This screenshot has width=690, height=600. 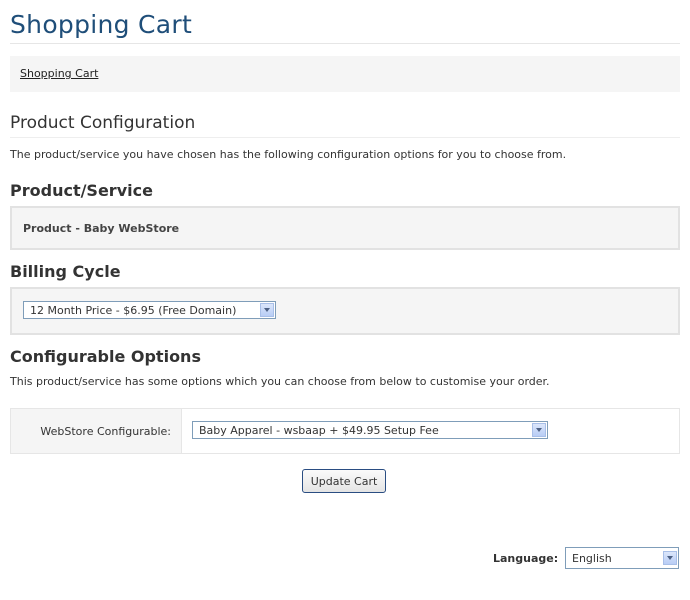 I want to click on product-configuration-divider, so click(x=345, y=137).